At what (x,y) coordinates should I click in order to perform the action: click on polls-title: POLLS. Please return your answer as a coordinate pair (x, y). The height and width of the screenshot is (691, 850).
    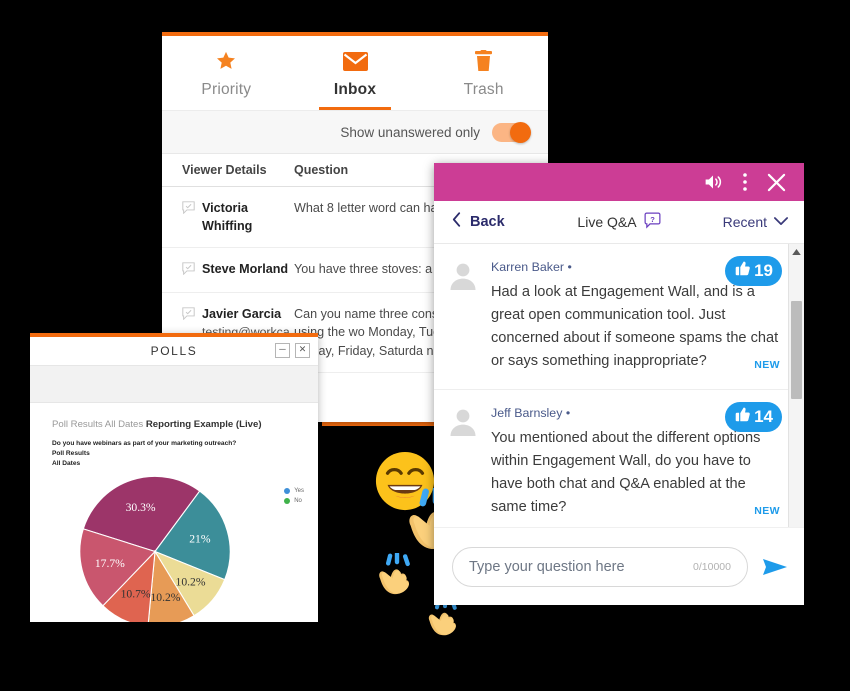
    Looking at the image, I should click on (174, 351).